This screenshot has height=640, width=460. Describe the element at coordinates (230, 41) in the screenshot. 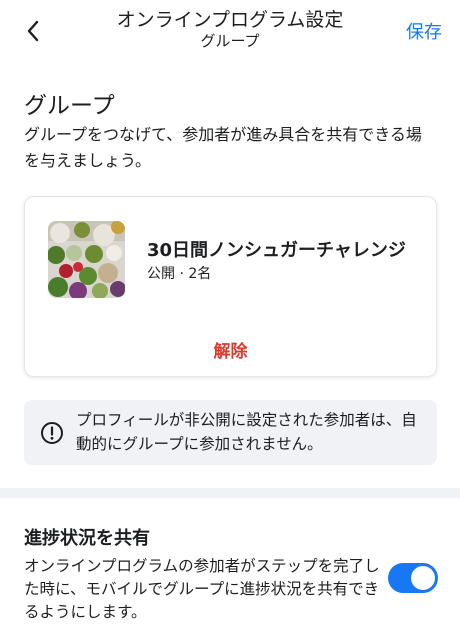

I see `page-subtitle: グループ` at that location.